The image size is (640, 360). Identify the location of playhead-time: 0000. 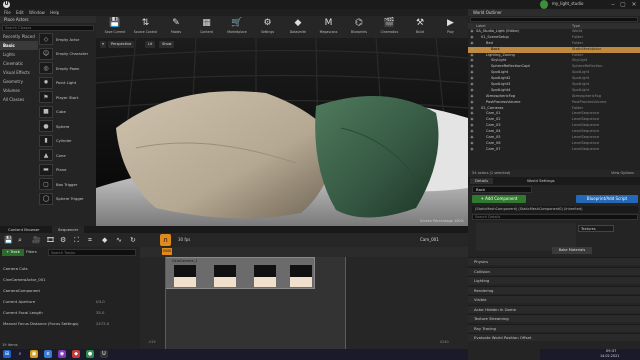
(167, 251).